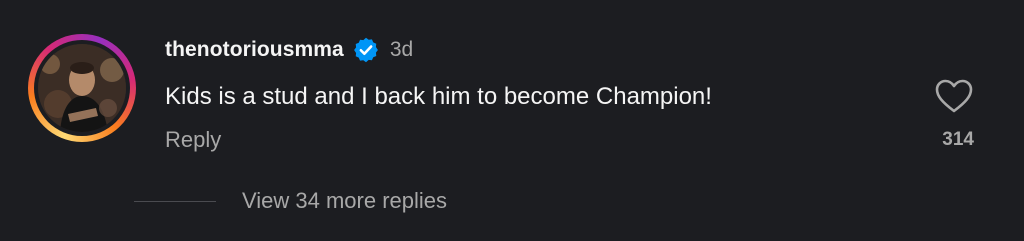 Image resolution: width=1024 pixels, height=241 pixels. Describe the element at coordinates (401, 49) in the screenshot. I see `timestamp: 3d` at that location.